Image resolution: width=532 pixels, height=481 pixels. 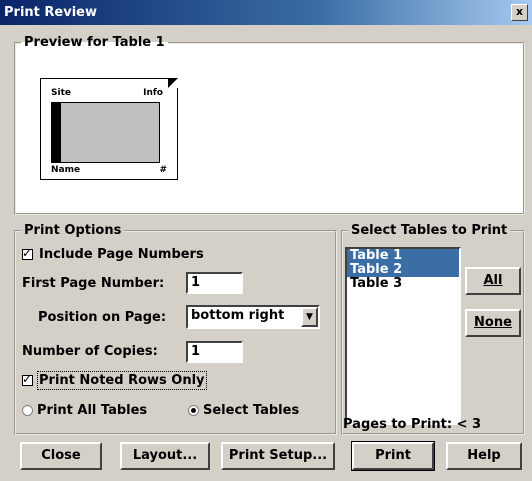 What do you see at coordinates (393, 456) in the screenshot?
I see `print-button: Print` at bounding box center [393, 456].